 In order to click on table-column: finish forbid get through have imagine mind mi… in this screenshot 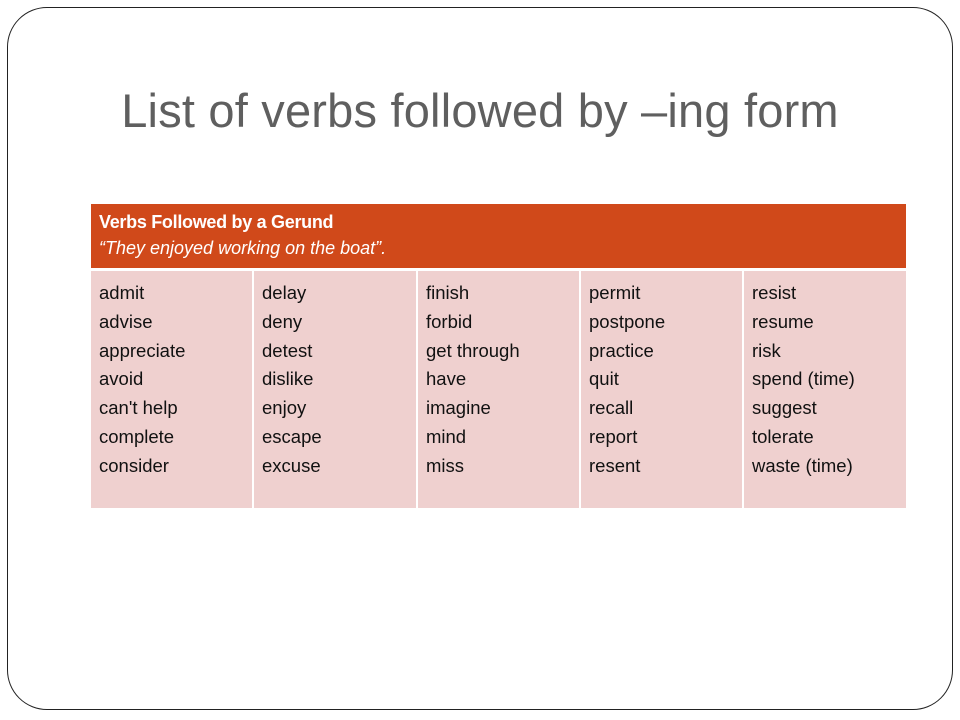, I will do `click(499, 389)`.